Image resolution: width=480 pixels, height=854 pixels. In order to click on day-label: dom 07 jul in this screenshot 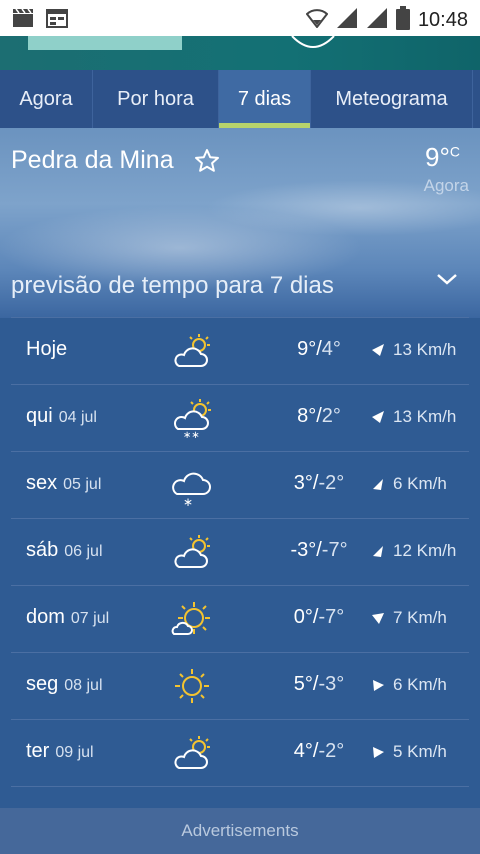, I will do `click(68, 617)`.